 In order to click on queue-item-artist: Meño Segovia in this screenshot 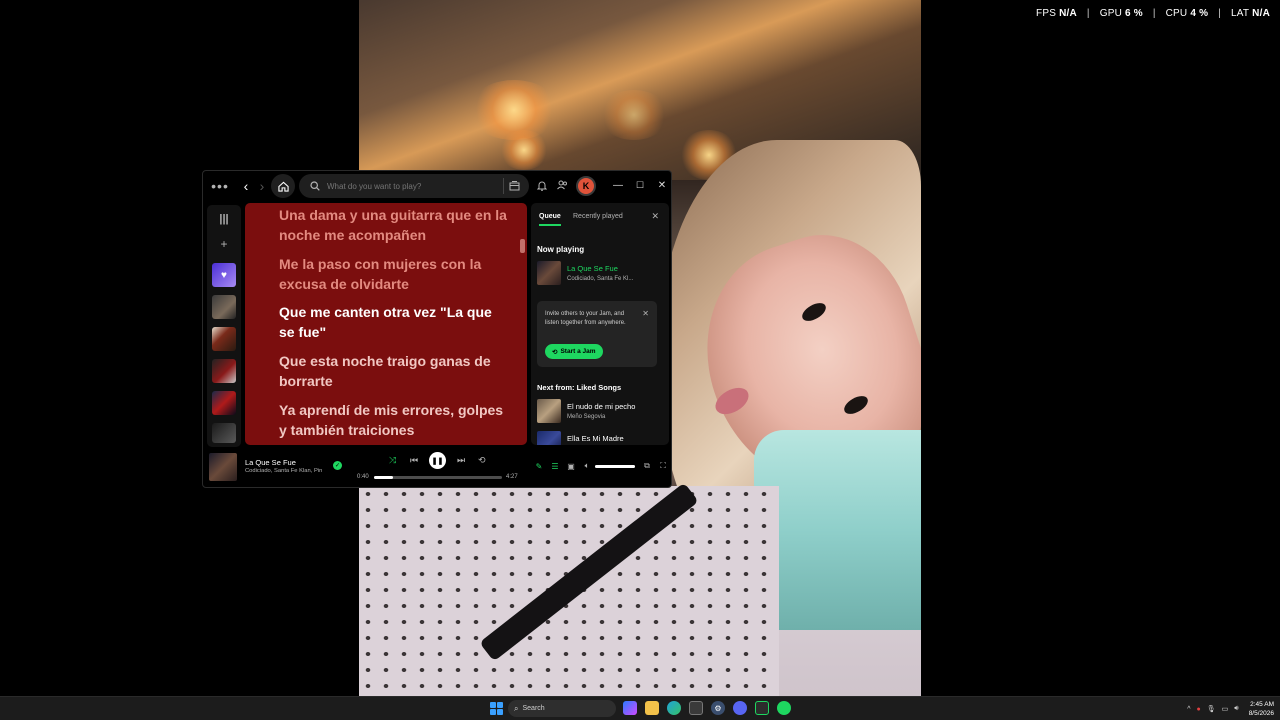, I will do `click(586, 417)`.